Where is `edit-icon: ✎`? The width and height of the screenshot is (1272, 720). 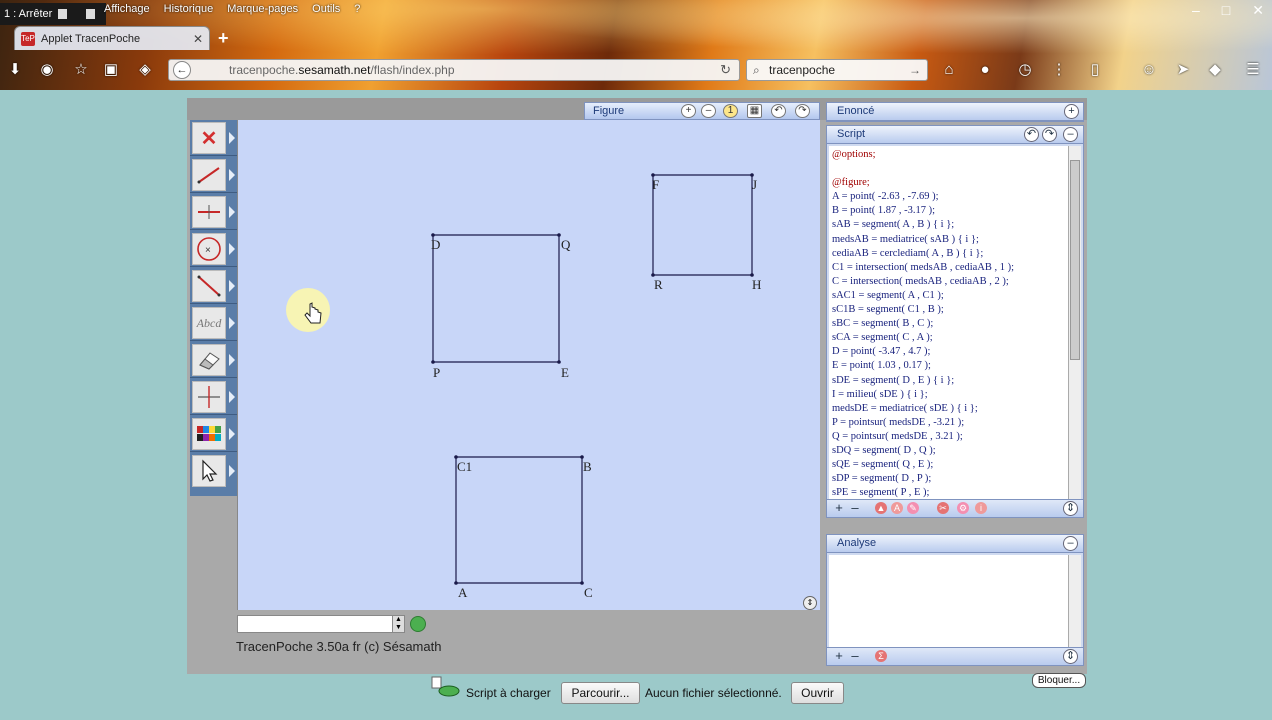
edit-icon: ✎ is located at coordinates (913, 508).